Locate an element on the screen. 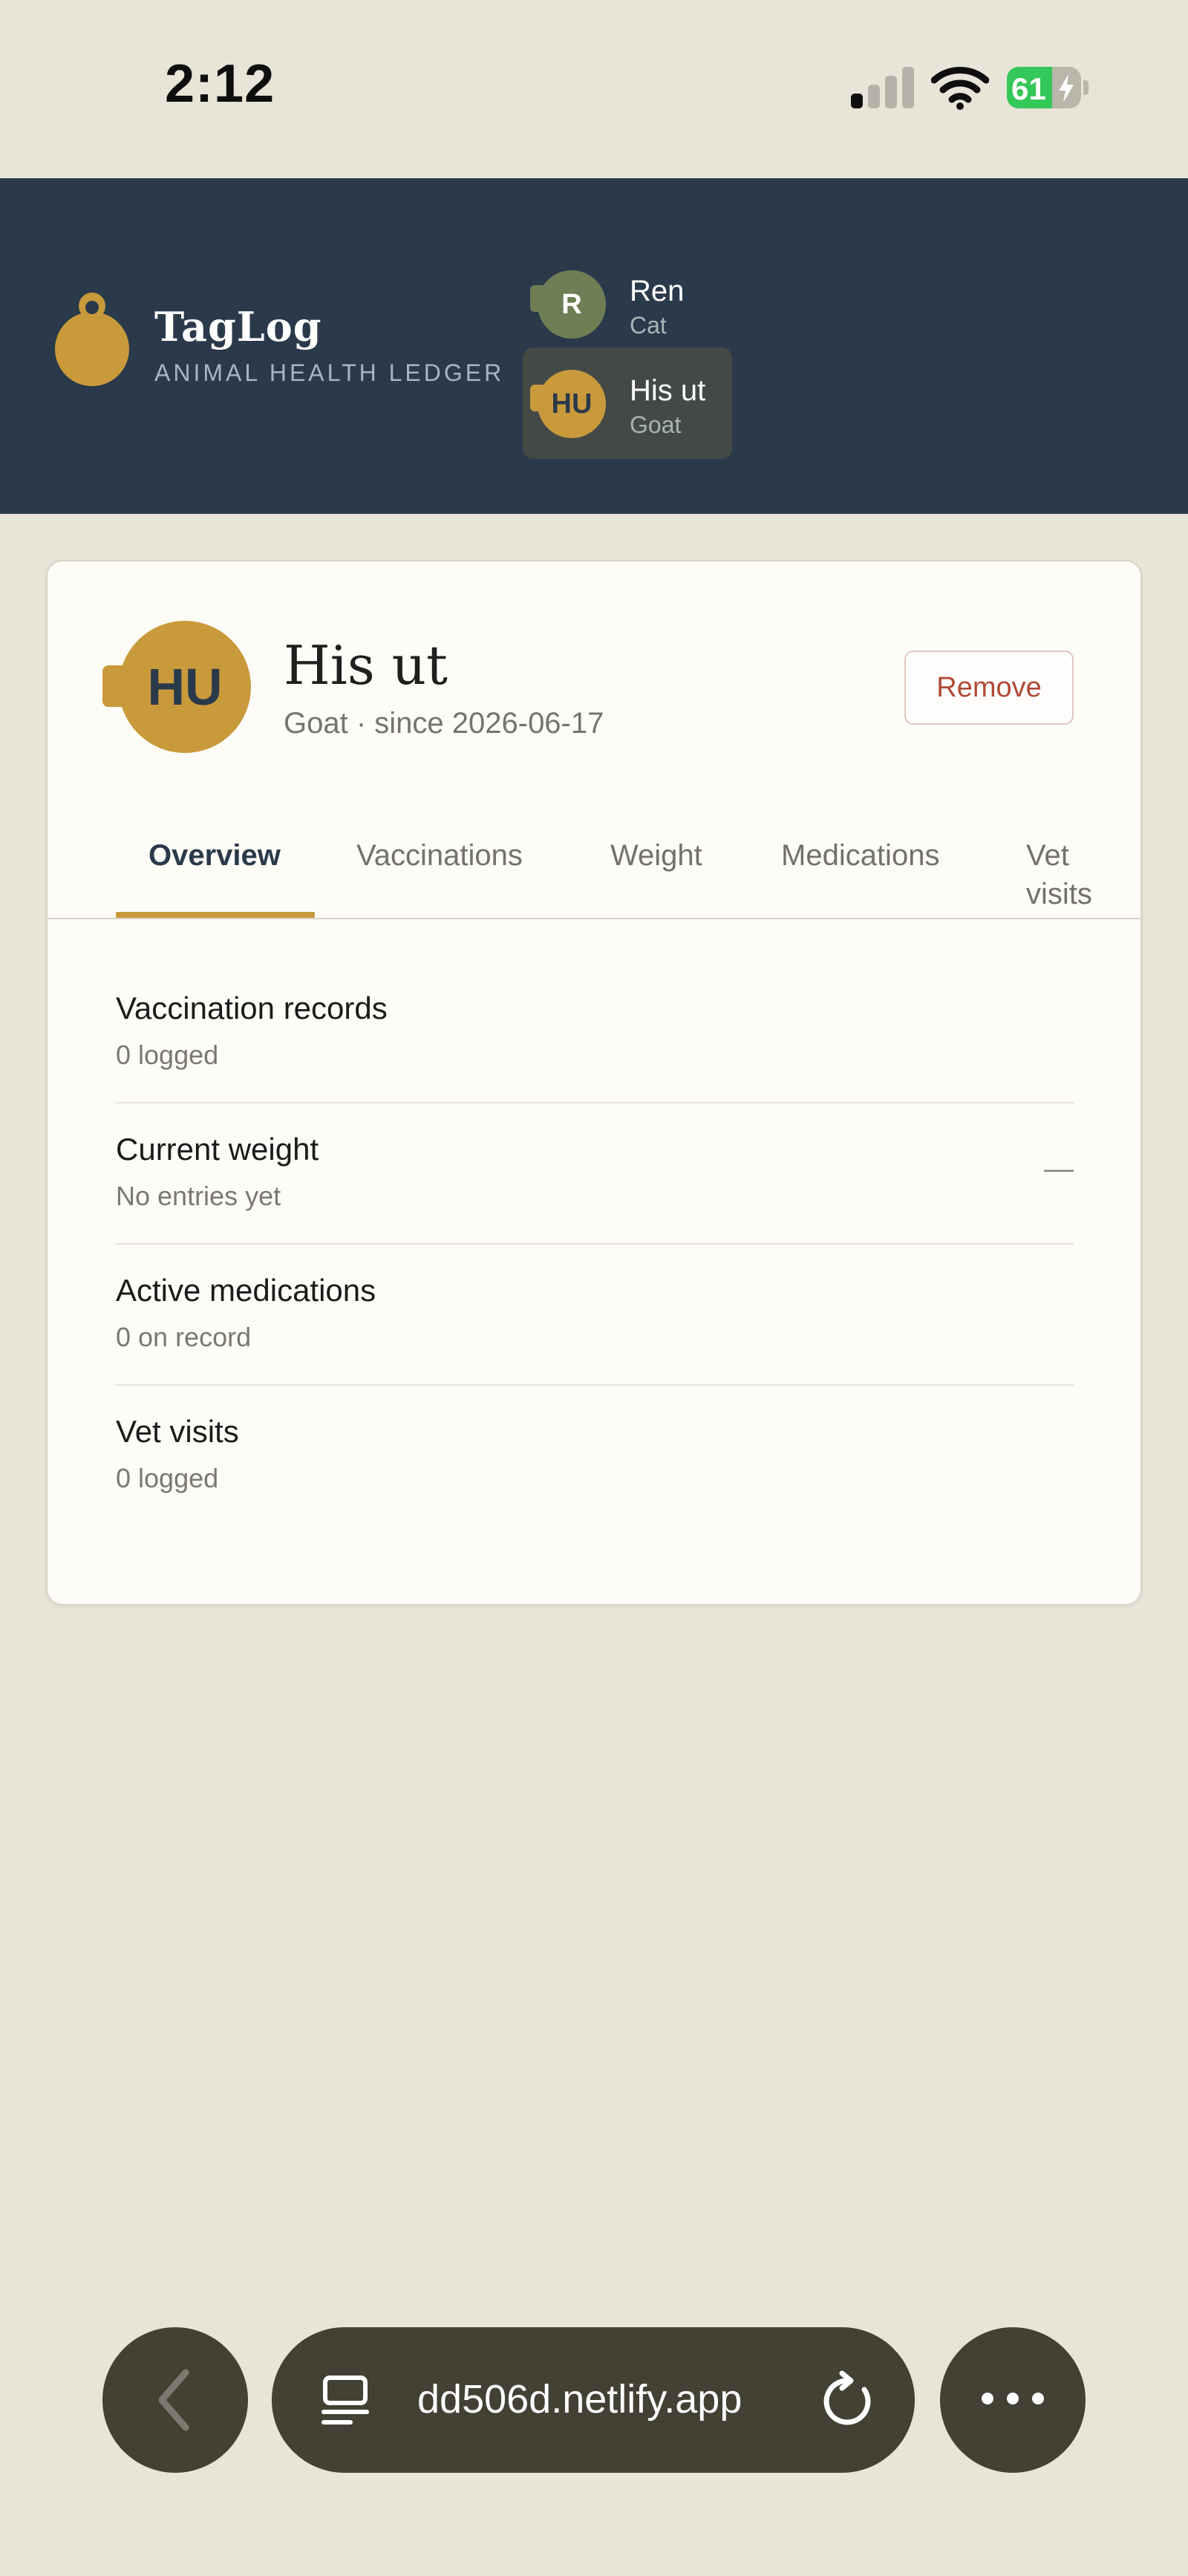 This screenshot has height=2576, width=1188. more-button is located at coordinates (1013, 2400).